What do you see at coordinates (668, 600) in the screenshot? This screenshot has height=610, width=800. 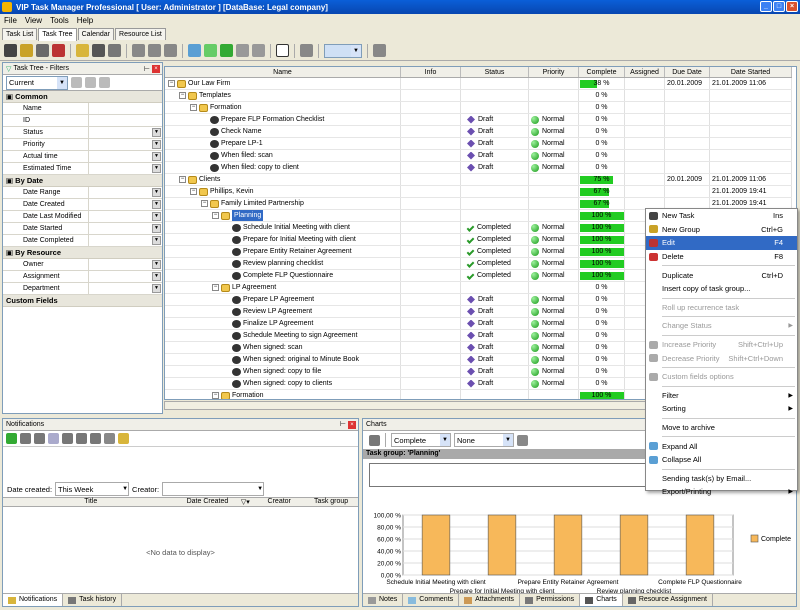 I see `tab-resource-assignment: Resource Assignment` at bounding box center [668, 600].